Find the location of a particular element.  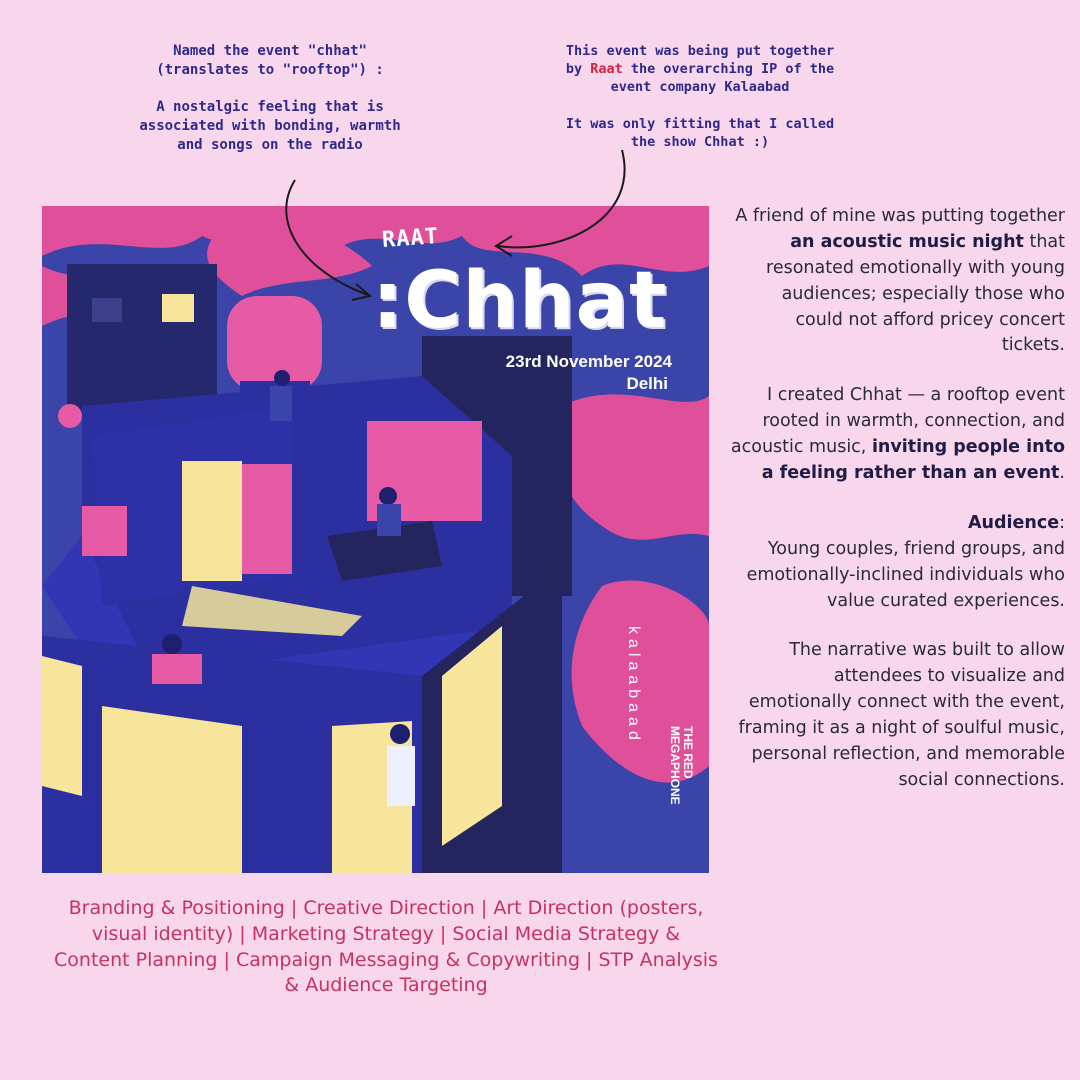

annotation-line: Named the event "chhat" is located at coordinates (270, 51).